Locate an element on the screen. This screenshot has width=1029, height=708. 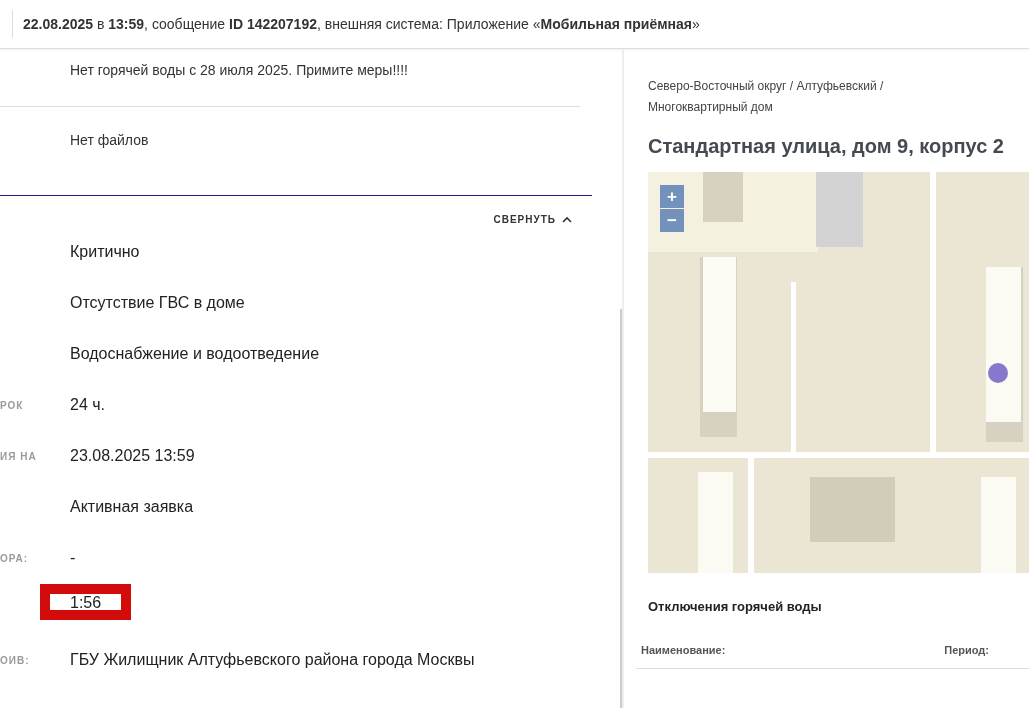
field-label: ИЯ НА is located at coordinates (18, 456).